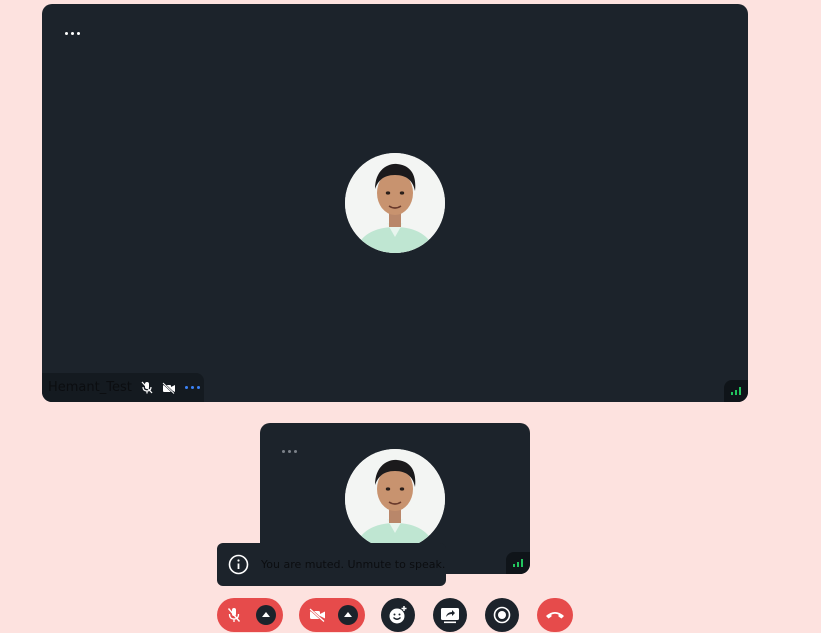  Describe the element at coordinates (289, 451) in the screenshot. I see `self-more-icon` at that location.